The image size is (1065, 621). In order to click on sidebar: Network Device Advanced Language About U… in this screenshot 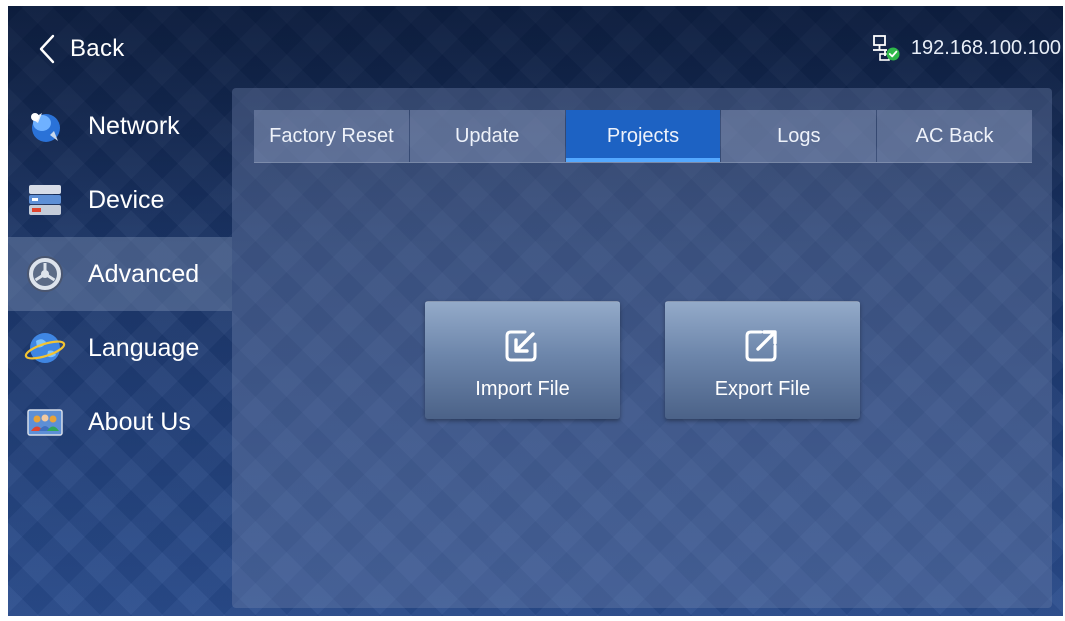, I will do `click(120, 274)`.